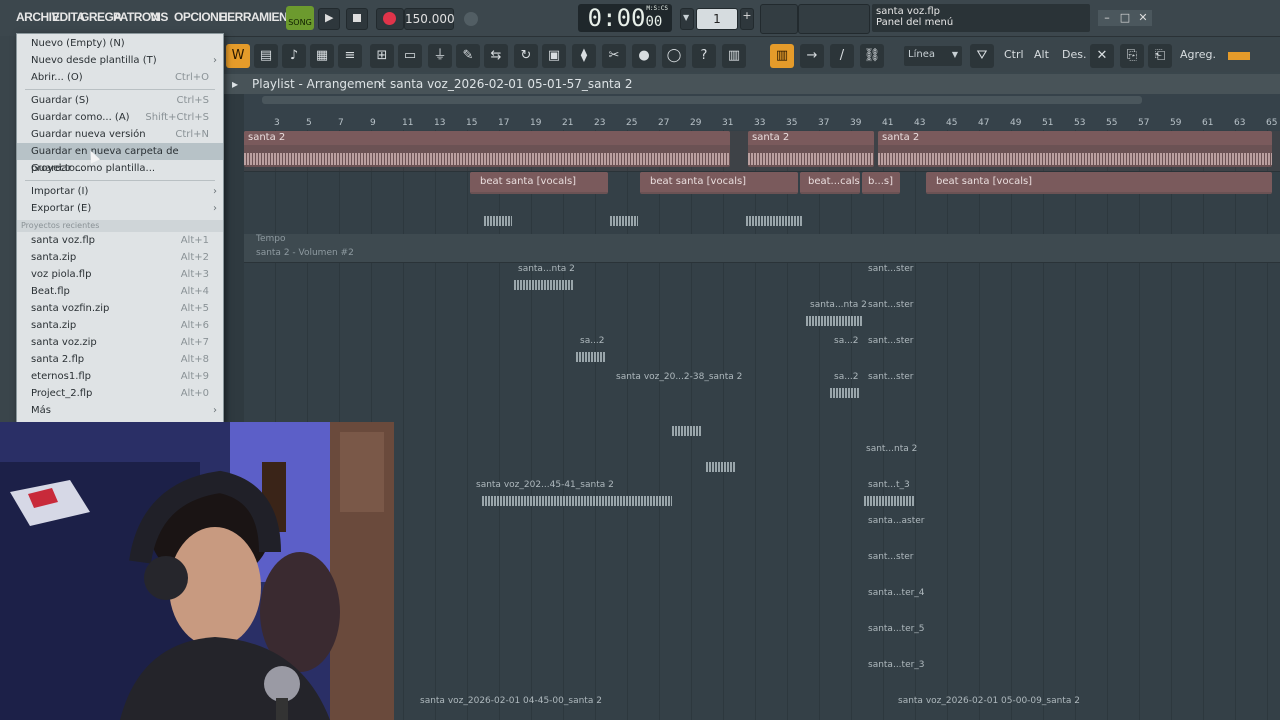 This screenshot has width=1280, height=720. I want to click on recent-project-item: santa.zip Alt+2, so click(120, 257).